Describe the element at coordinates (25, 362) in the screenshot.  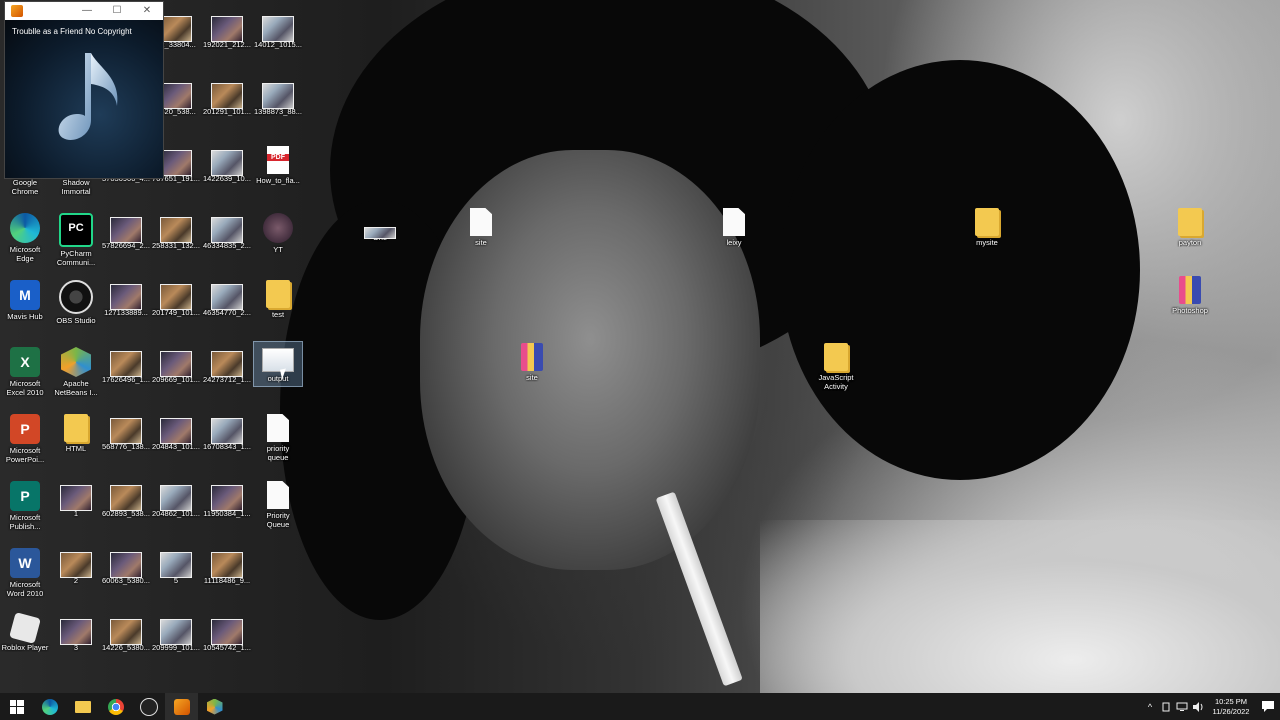
I see `excel-icon: X` at that location.